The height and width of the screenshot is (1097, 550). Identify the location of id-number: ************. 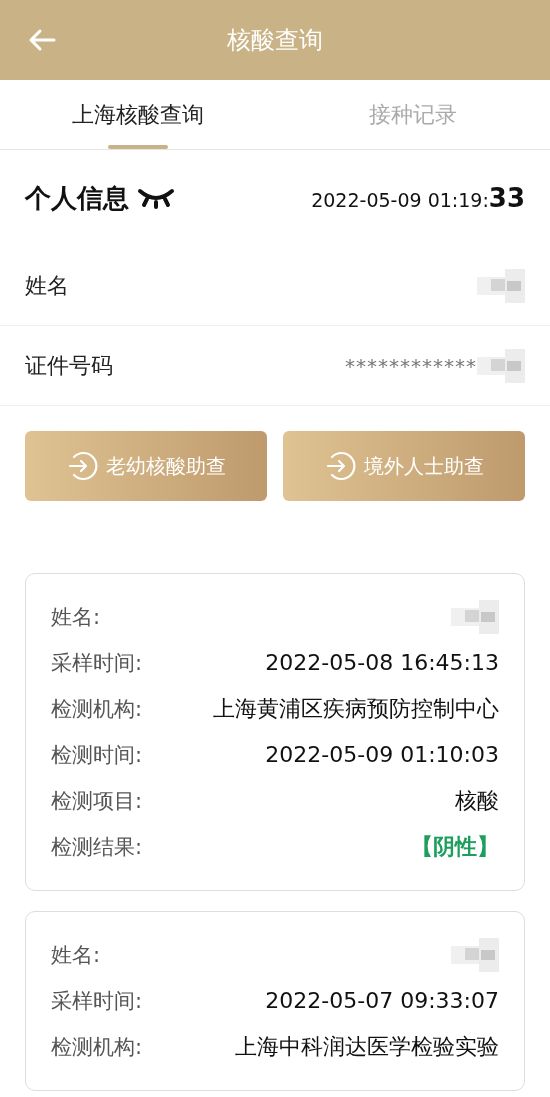
(411, 366).